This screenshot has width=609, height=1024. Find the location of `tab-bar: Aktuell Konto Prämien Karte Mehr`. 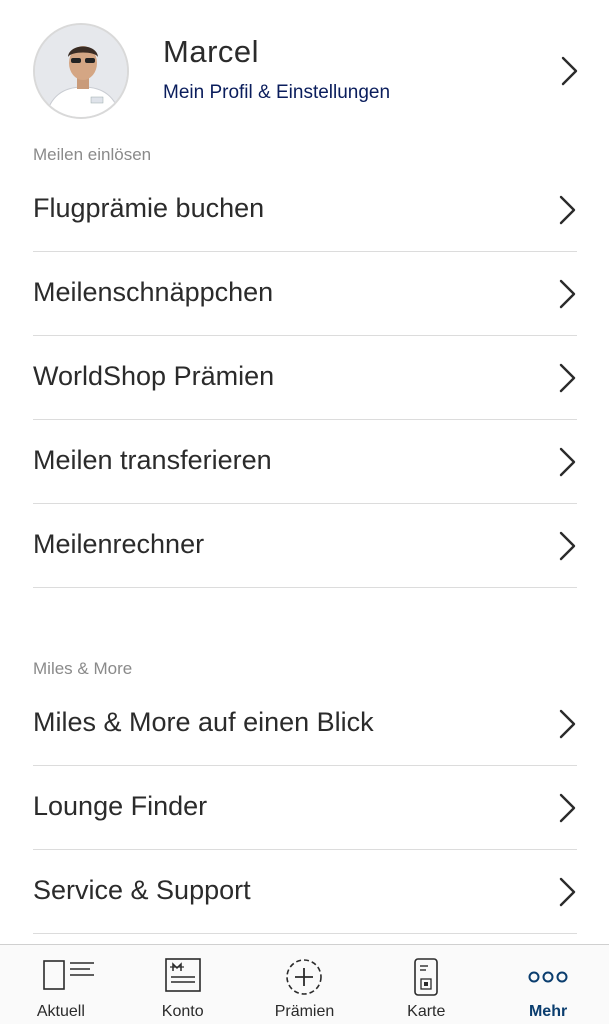

tab-bar: Aktuell Konto Prämien Karte Mehr is located at coordinates (304, 984).